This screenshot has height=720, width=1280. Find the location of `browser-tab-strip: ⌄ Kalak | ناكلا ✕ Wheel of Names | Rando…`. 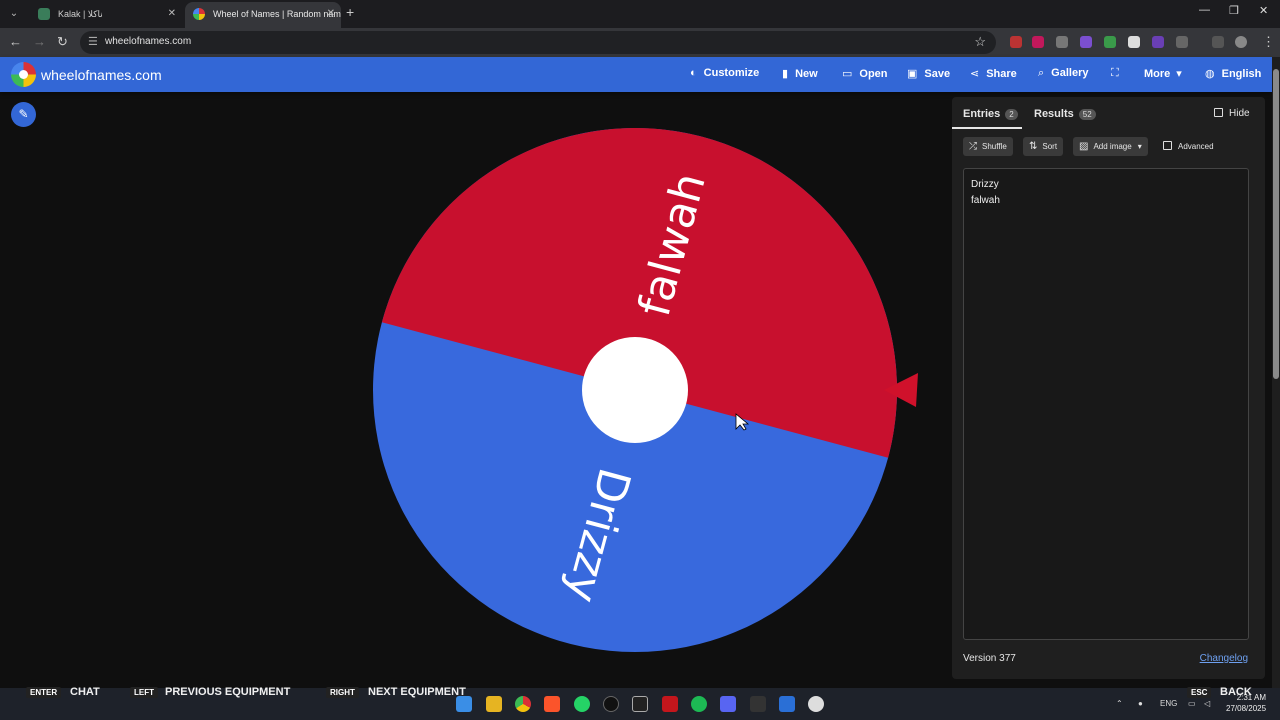

browser-tab-strip: ⌄ Kalak | ناكلا ✕ Wheel of Names | Rando… is located at coordinates (640, 14).